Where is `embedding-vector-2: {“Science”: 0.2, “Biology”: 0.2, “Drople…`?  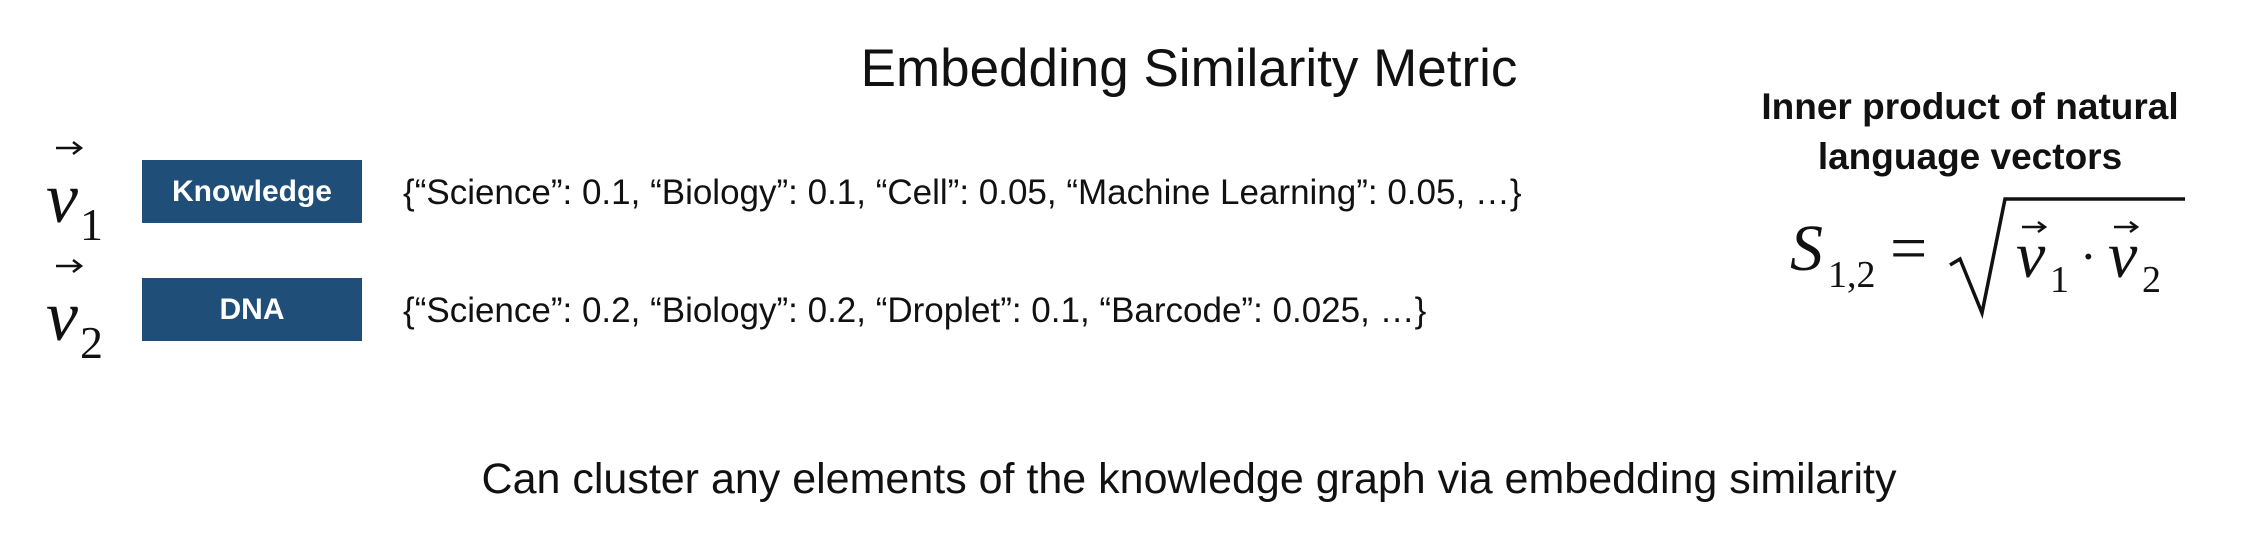 embedding-vector-2: {“Science”: 0.2, “Biology”: 0.2, “Drople… is located at coordinates (915, 310).